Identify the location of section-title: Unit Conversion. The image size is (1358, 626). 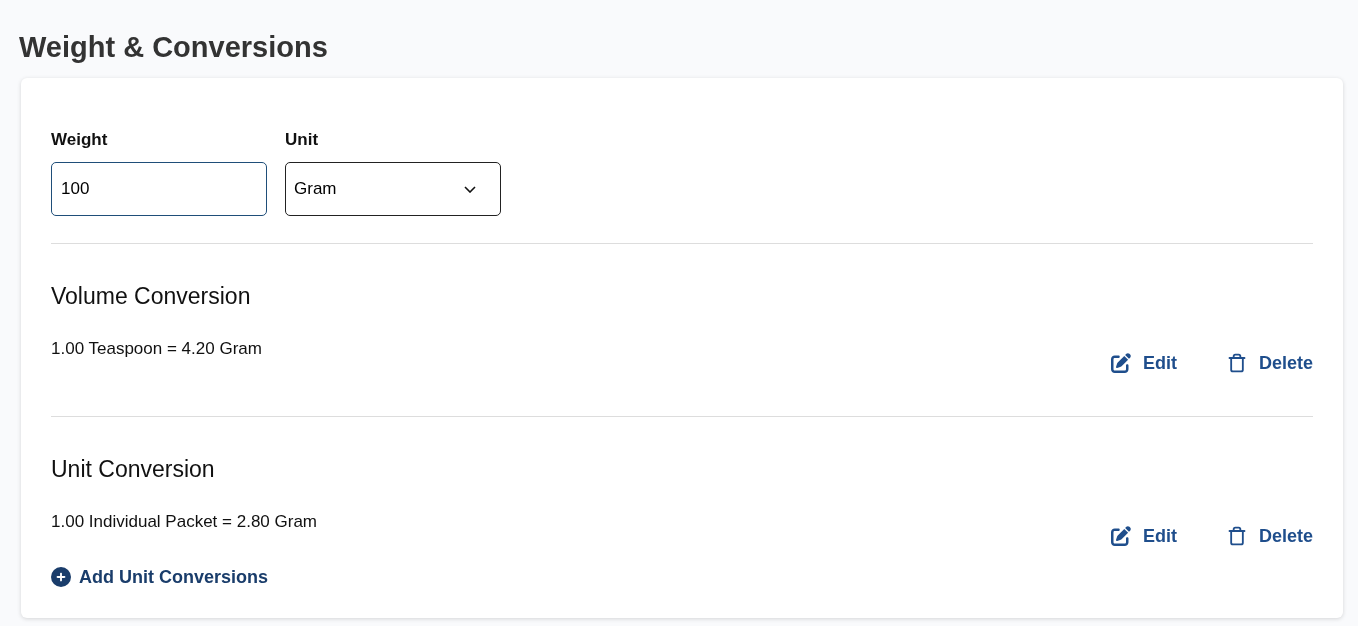
(133, 469).